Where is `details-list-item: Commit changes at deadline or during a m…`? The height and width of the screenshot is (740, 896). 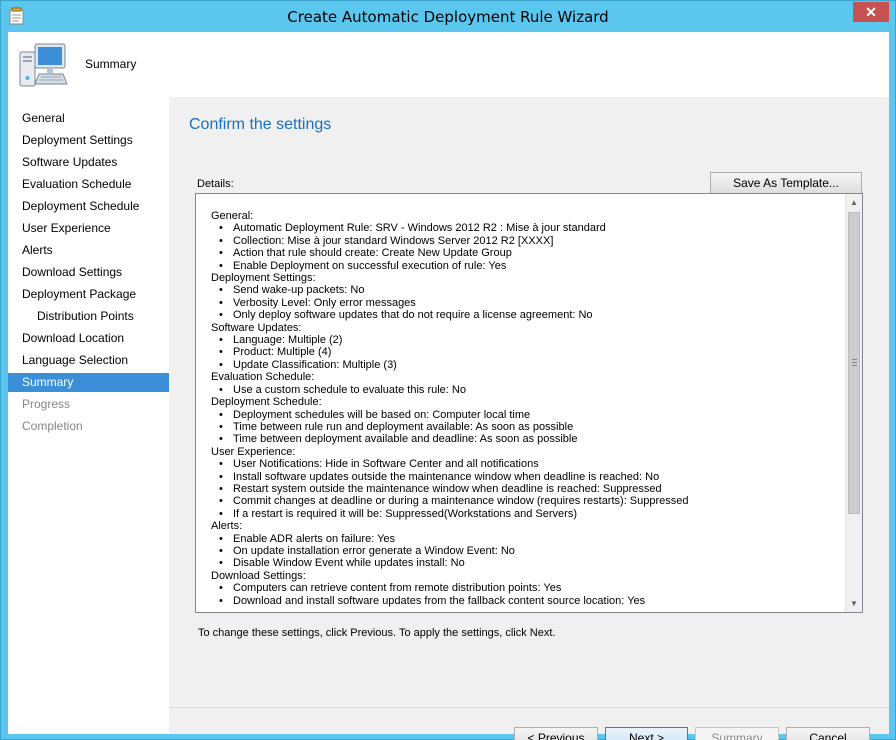
details-list-item: Commit changes at deadline or during a m… is located at coordinates (529, 501).